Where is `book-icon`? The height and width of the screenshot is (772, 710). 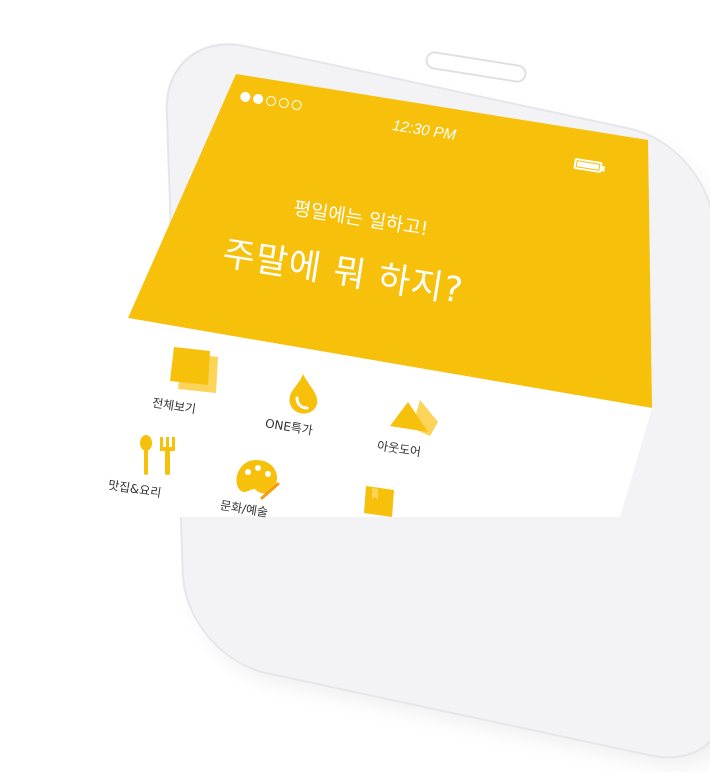
book-icon is located at coordinates (379, 501).